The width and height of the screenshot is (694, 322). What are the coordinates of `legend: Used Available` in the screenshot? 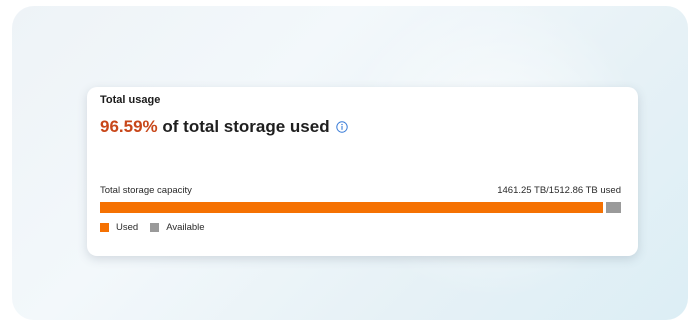 It's located at (158, 227).